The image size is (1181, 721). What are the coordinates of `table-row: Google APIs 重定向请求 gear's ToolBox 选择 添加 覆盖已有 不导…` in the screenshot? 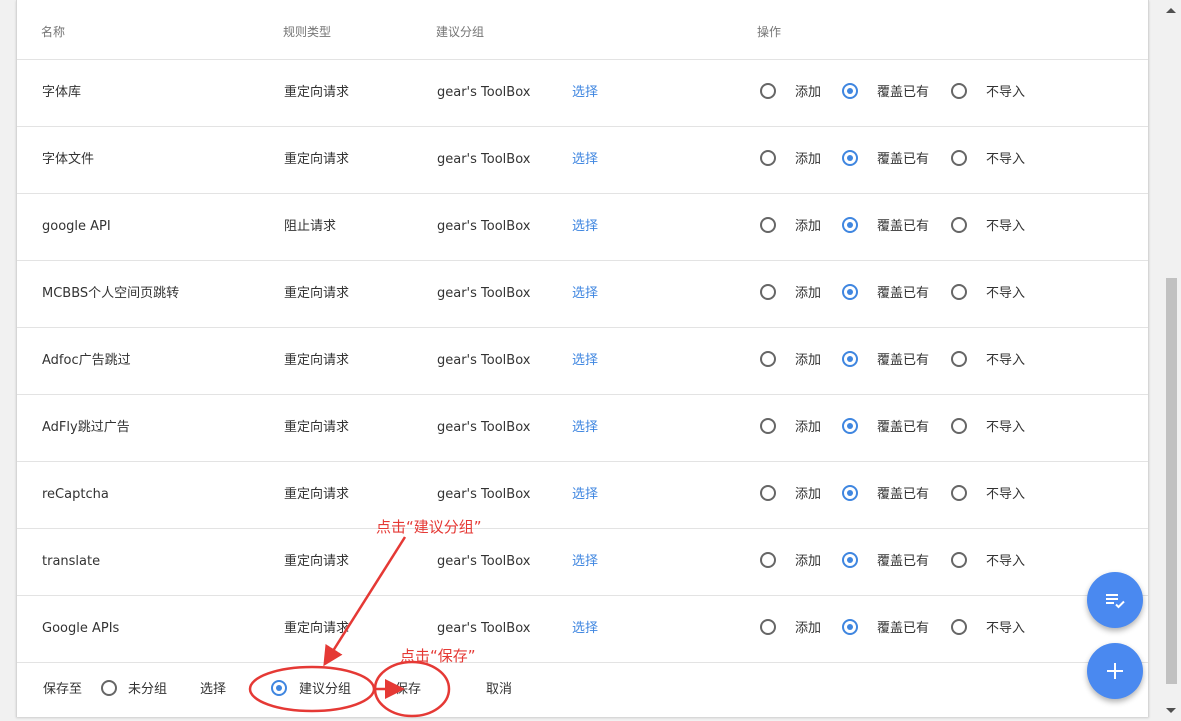 It's located at (582, 629).